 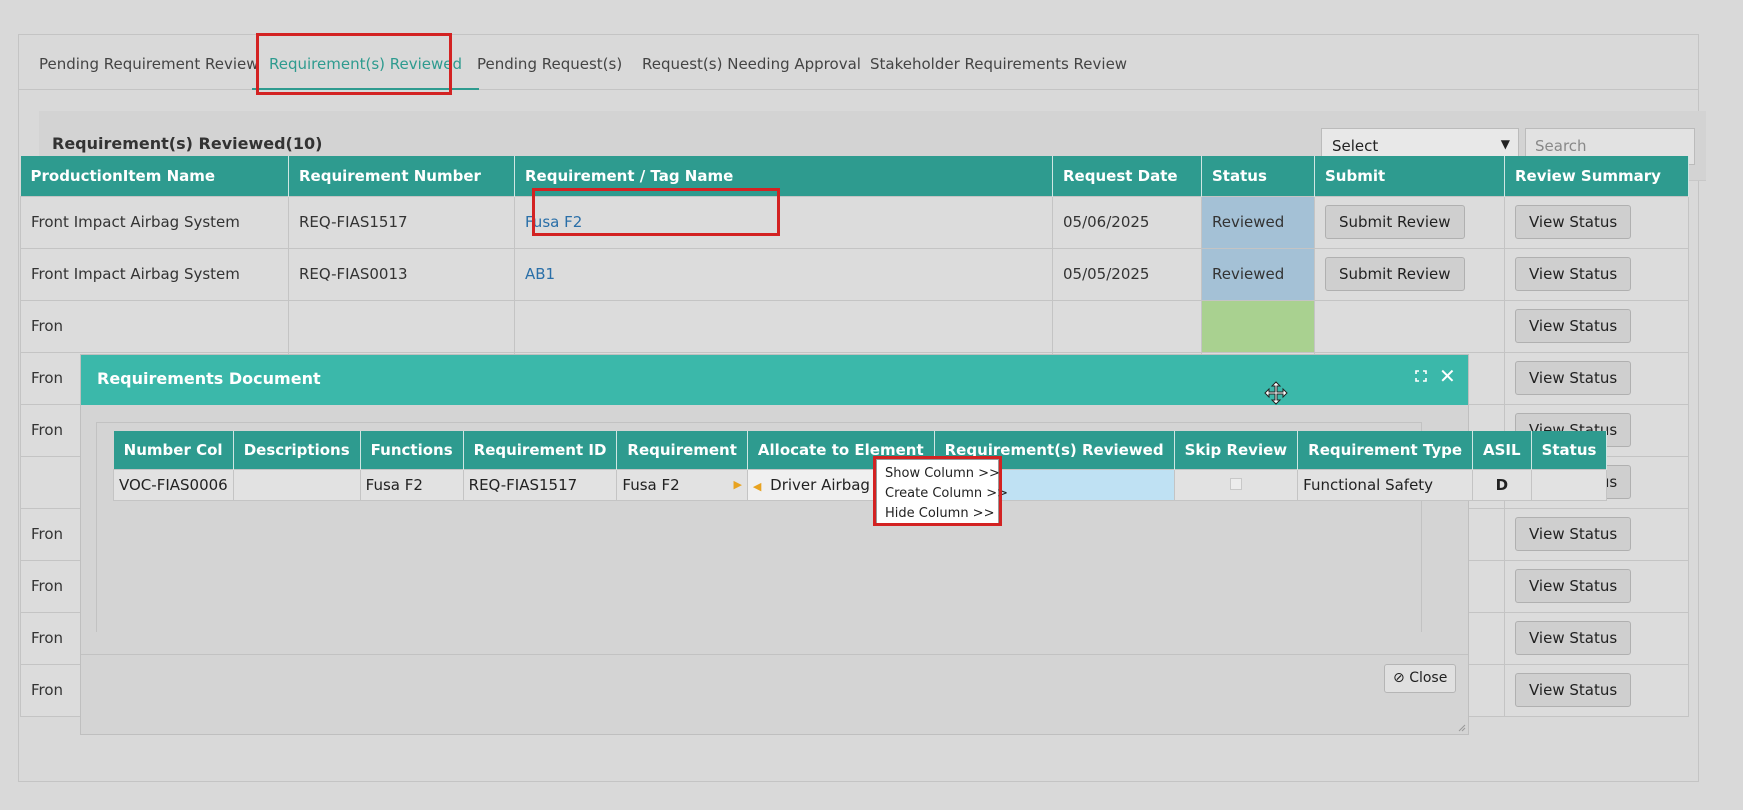 What do you see at coordinates (401, 326) in the screenshot?
I see `cell-requirement-number` at bounding box center [401, 326].